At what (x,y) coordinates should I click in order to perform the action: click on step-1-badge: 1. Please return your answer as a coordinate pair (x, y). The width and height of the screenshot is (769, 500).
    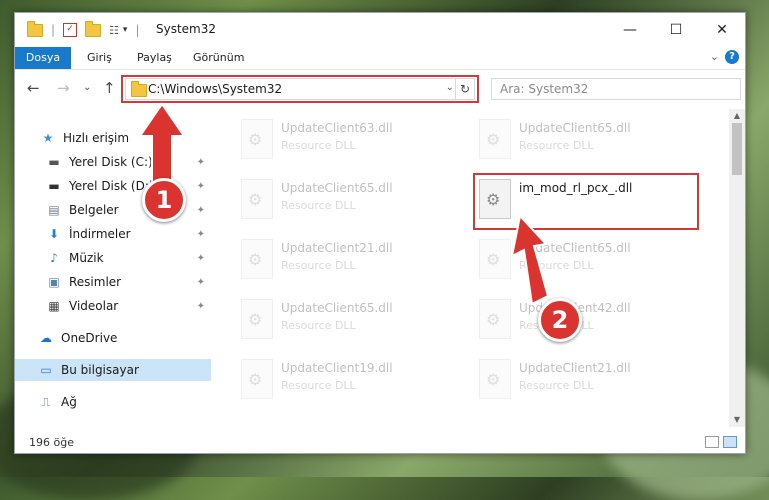
    Looking at the image, I should click on (164, 200).